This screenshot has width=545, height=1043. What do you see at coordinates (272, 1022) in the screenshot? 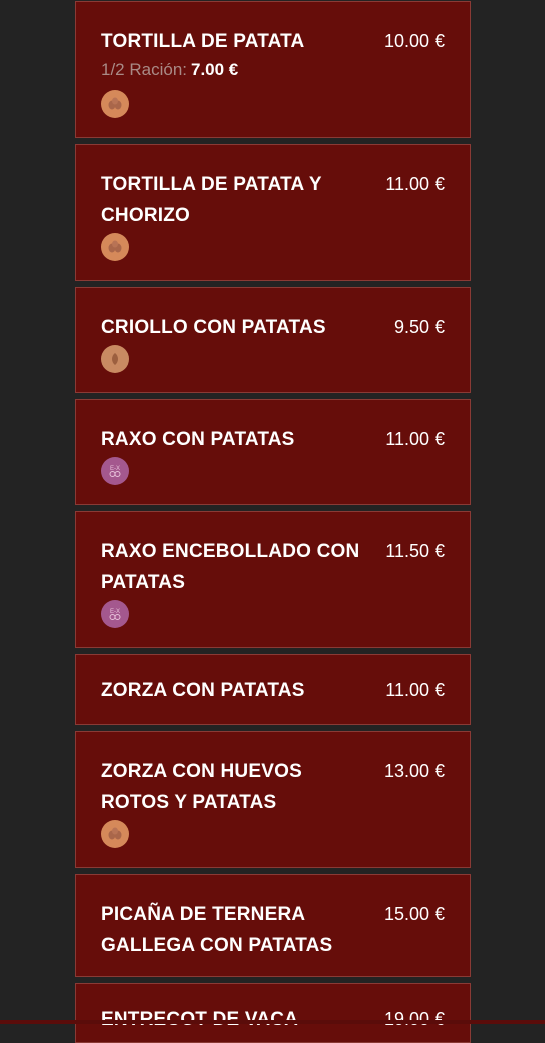
I see `bottom-edge` at bounding box center [272, 1022].